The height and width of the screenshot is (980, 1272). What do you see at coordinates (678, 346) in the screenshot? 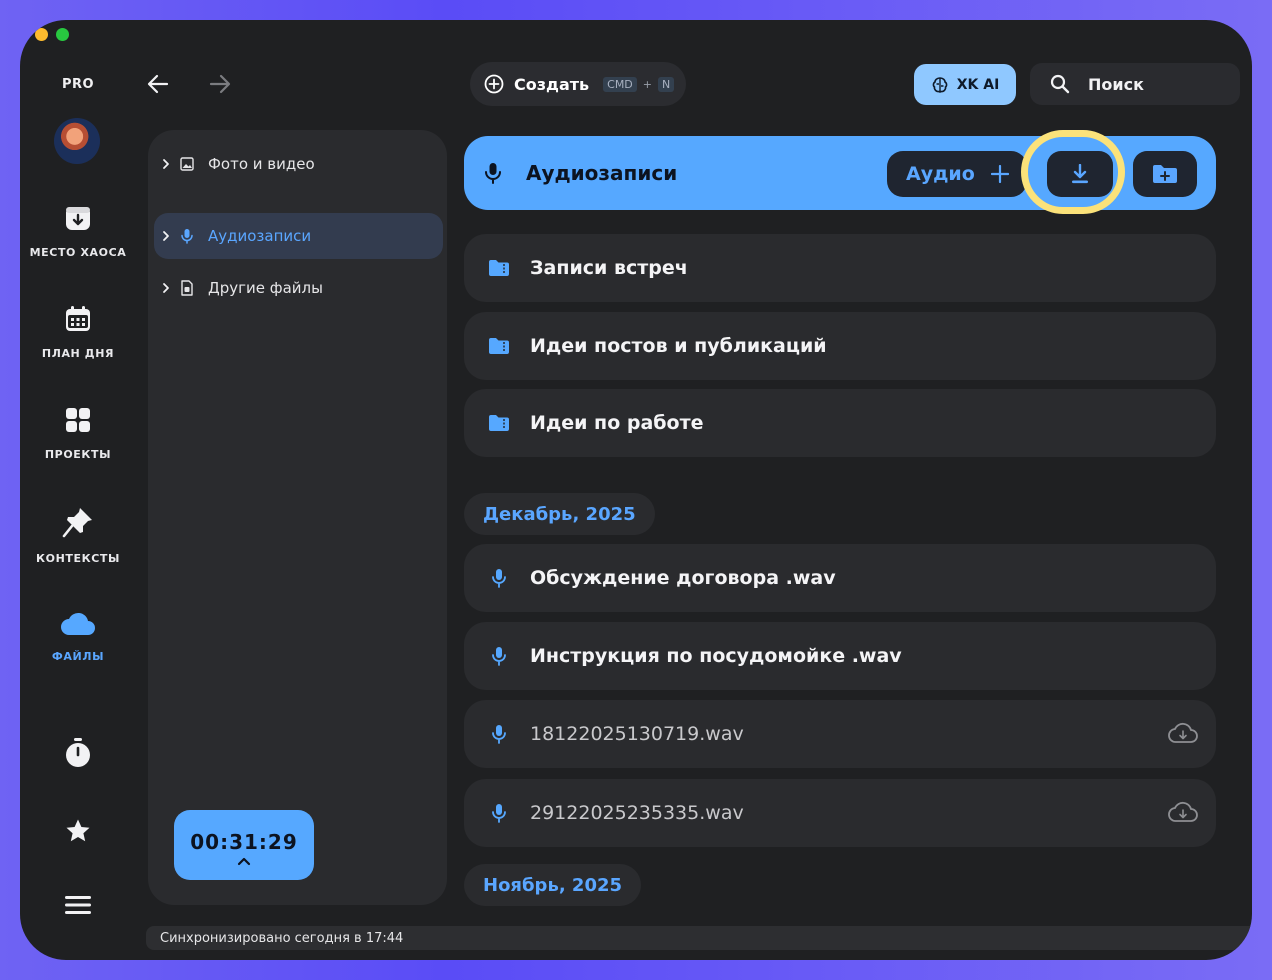
I see `folder-name: Идеи постов и публикаций` at bounding box center [678, 346].